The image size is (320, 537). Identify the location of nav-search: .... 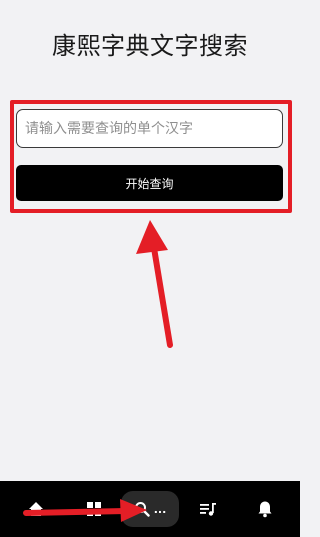
(150, 509).